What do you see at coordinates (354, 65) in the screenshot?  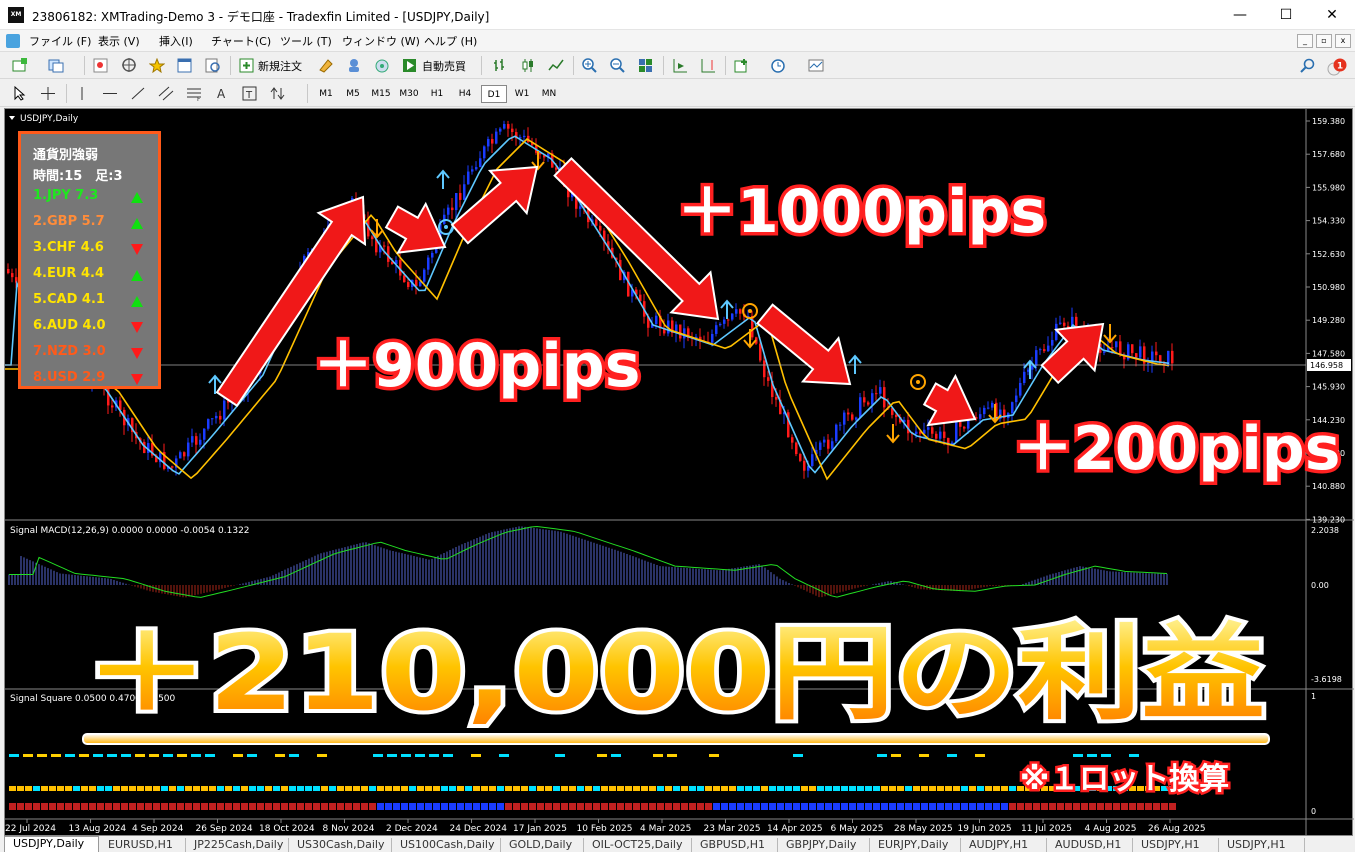 I see `signals-icon` at bounding box center [354, 65].